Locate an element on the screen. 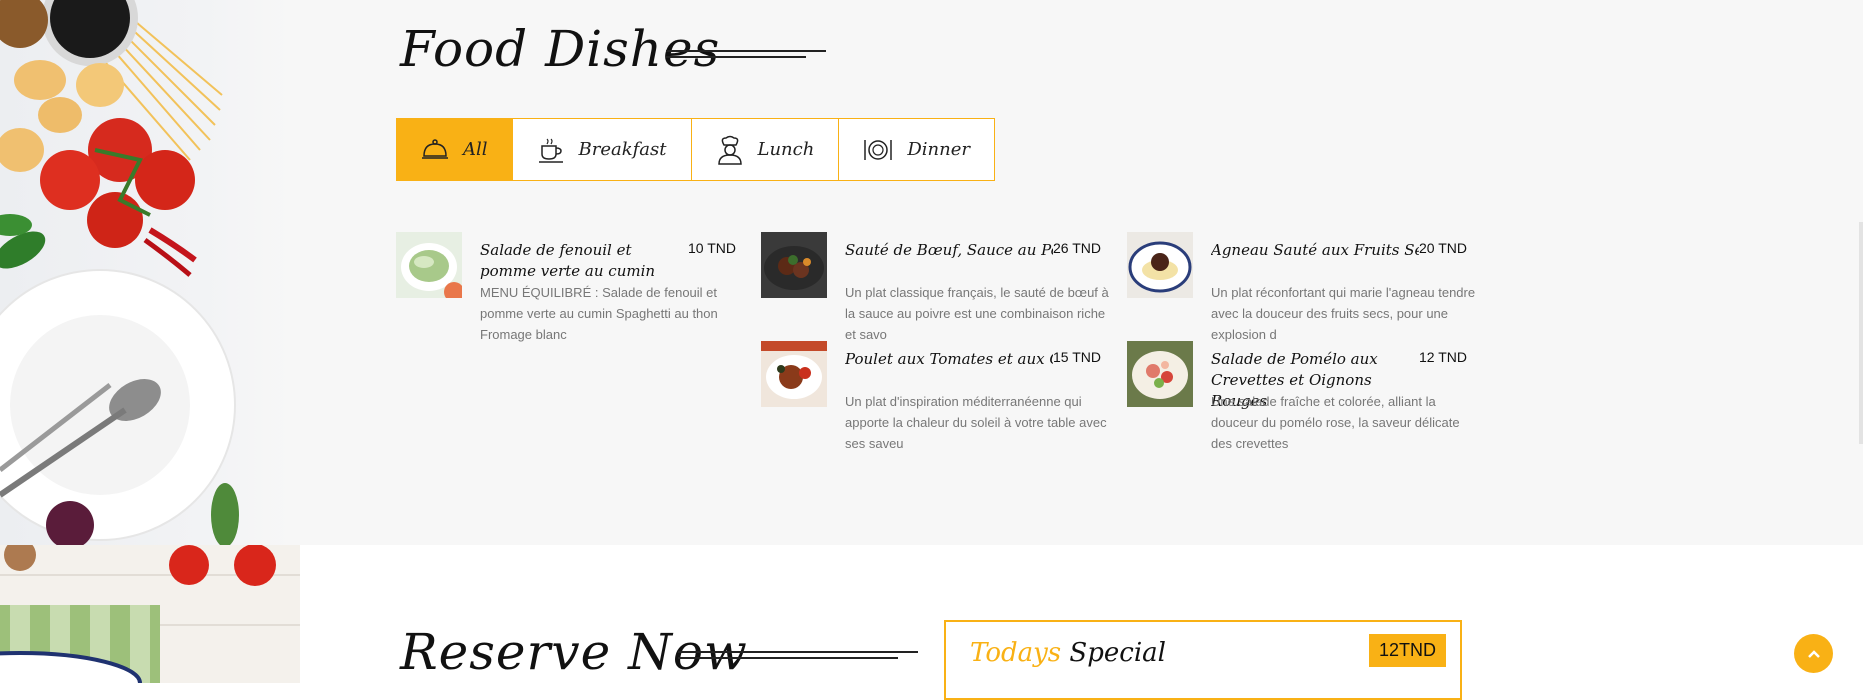 The width and height of the screenshot is (1863, 700). dish-price: 12 TND is located at coordinates (1443, 357).